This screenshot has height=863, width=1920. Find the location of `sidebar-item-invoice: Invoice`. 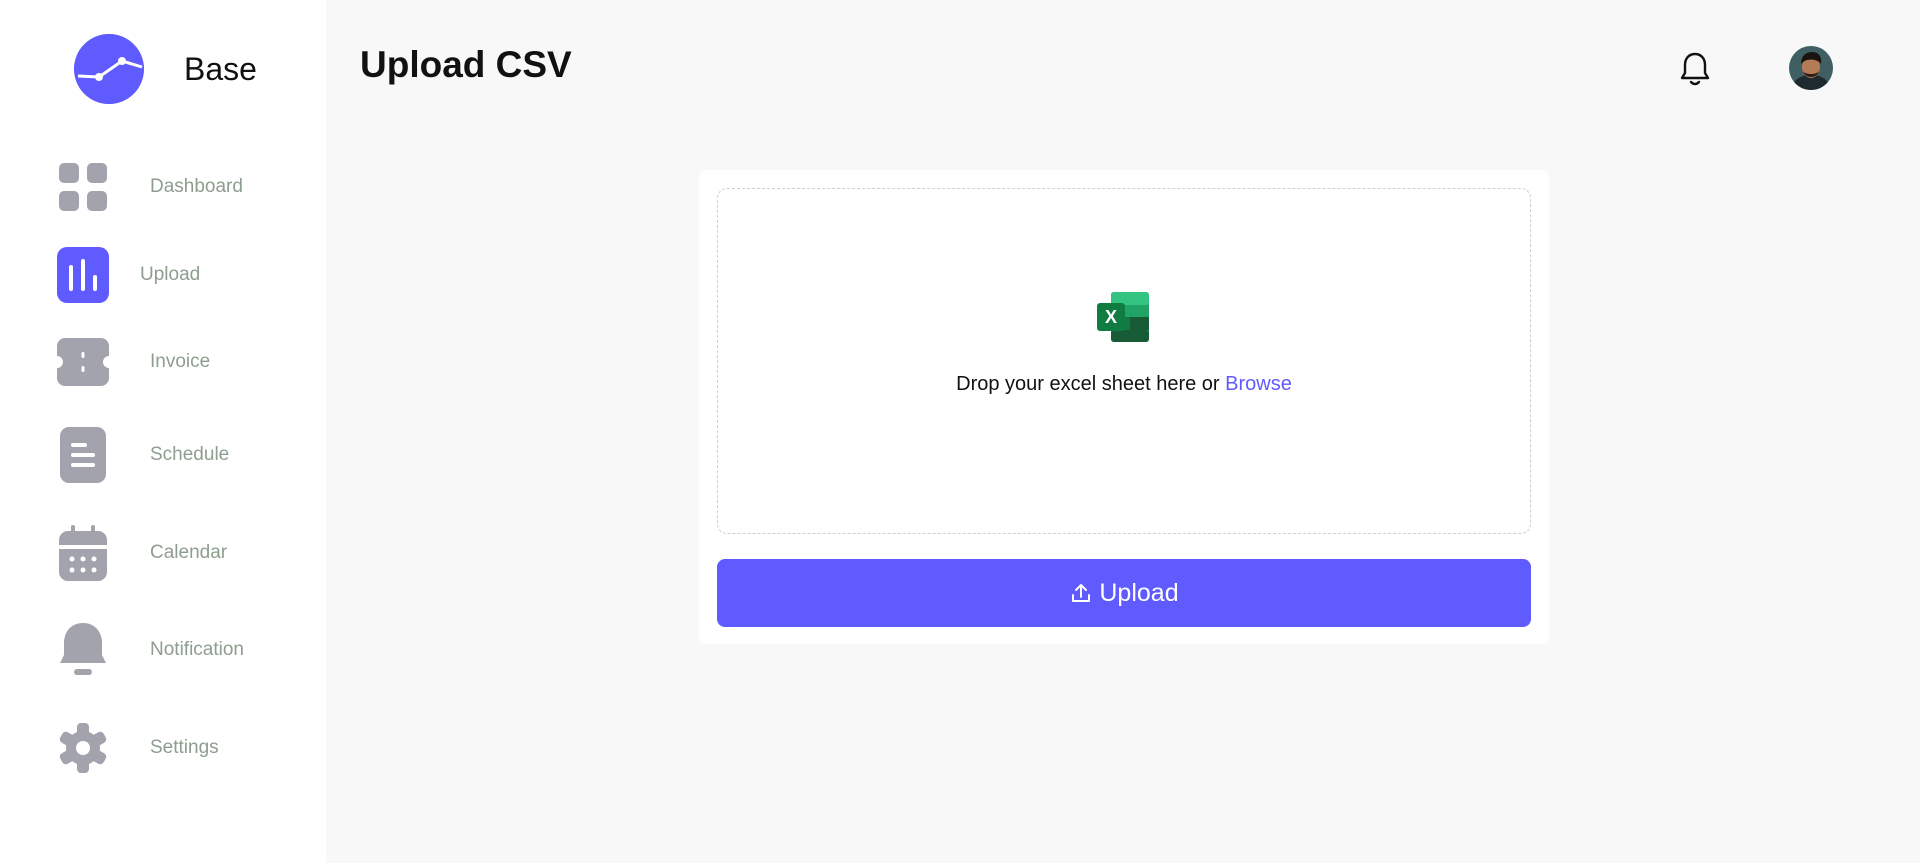

sidebar-item-invoice: Invoice is located at coordinates (131, 362).